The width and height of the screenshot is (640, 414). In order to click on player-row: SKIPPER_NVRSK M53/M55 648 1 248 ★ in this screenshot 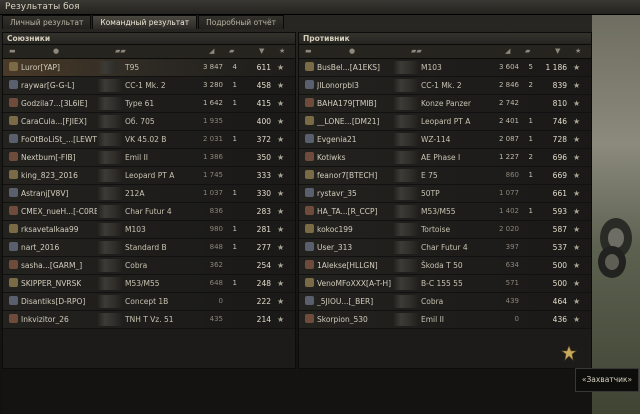, I will do `click(149, 284)`.